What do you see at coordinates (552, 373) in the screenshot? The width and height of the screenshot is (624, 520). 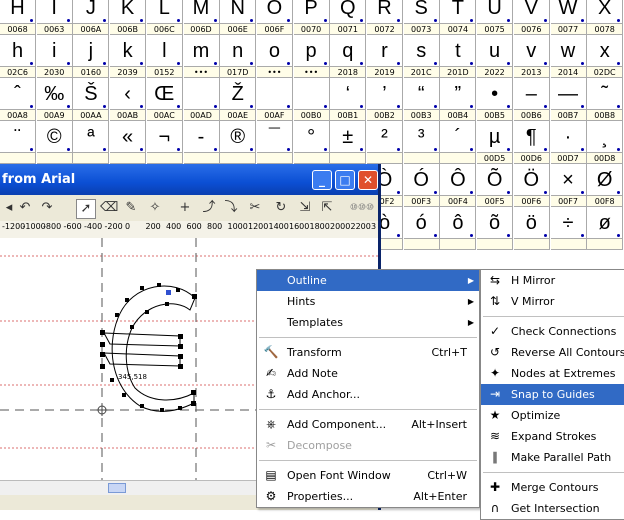 I see `menu-item-nodes-at-extremes: ✦ Nodes at Extremes` at bounding box center [552, 373].